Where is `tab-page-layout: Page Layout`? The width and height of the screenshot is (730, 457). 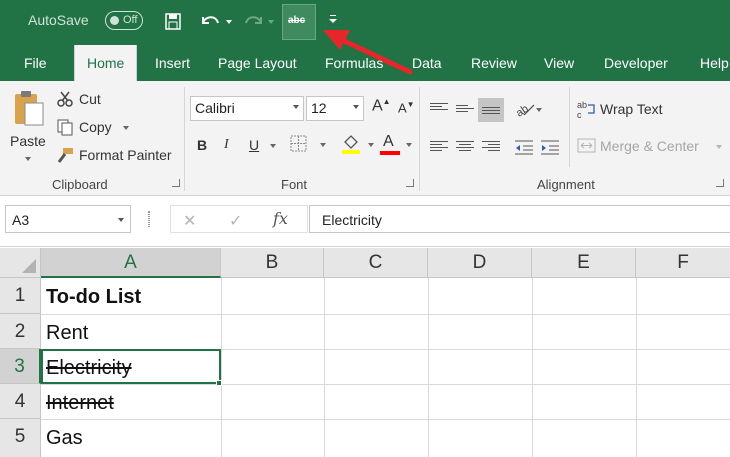
tab-page-layout: Page Layout is located at coordinates (257, 63).